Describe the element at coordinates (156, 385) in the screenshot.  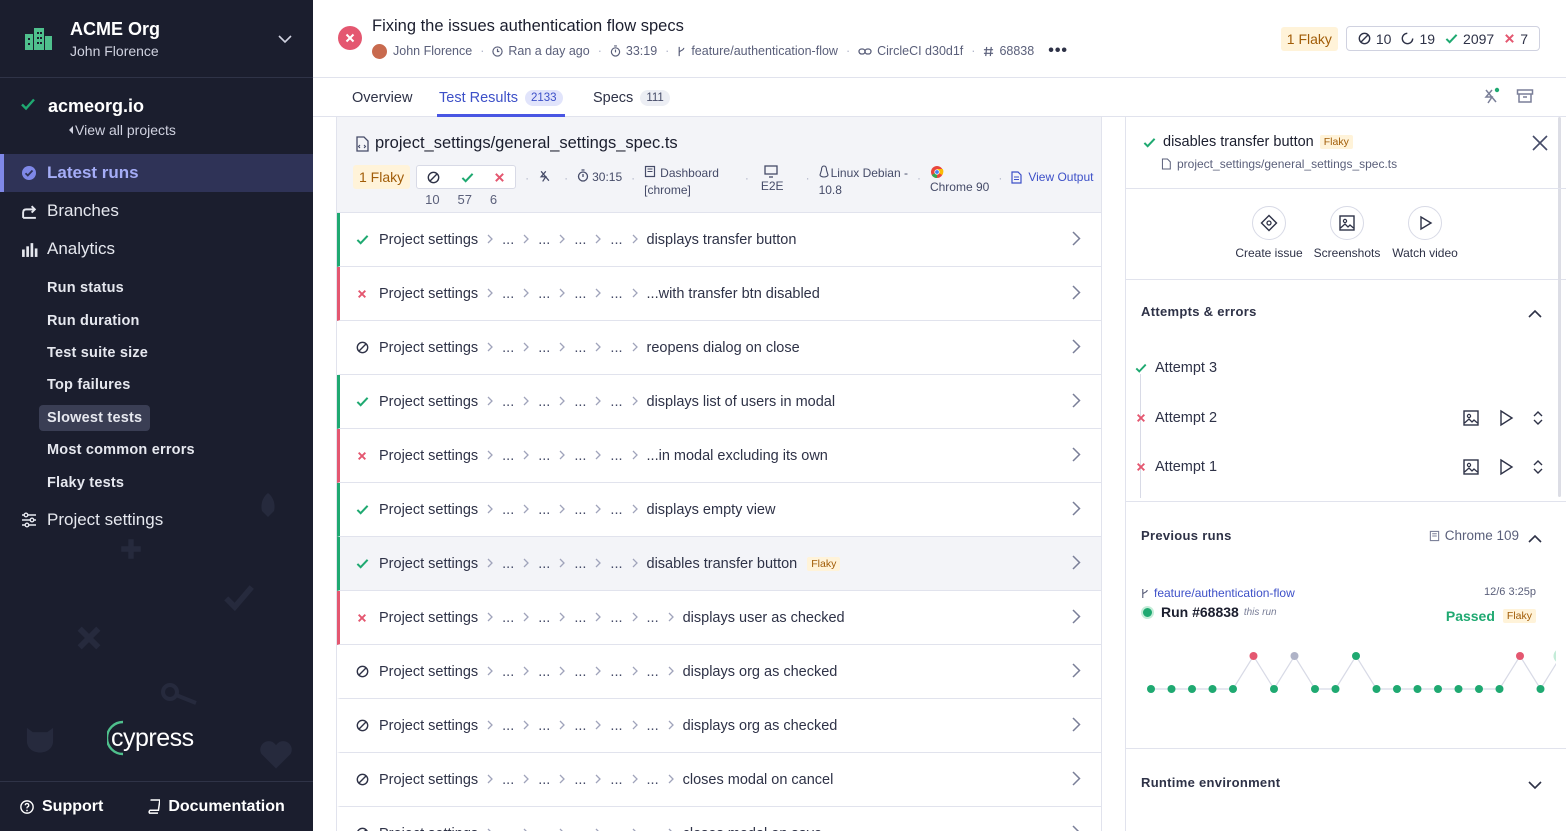
I see `nav-top-failures: Top failures` at that location.